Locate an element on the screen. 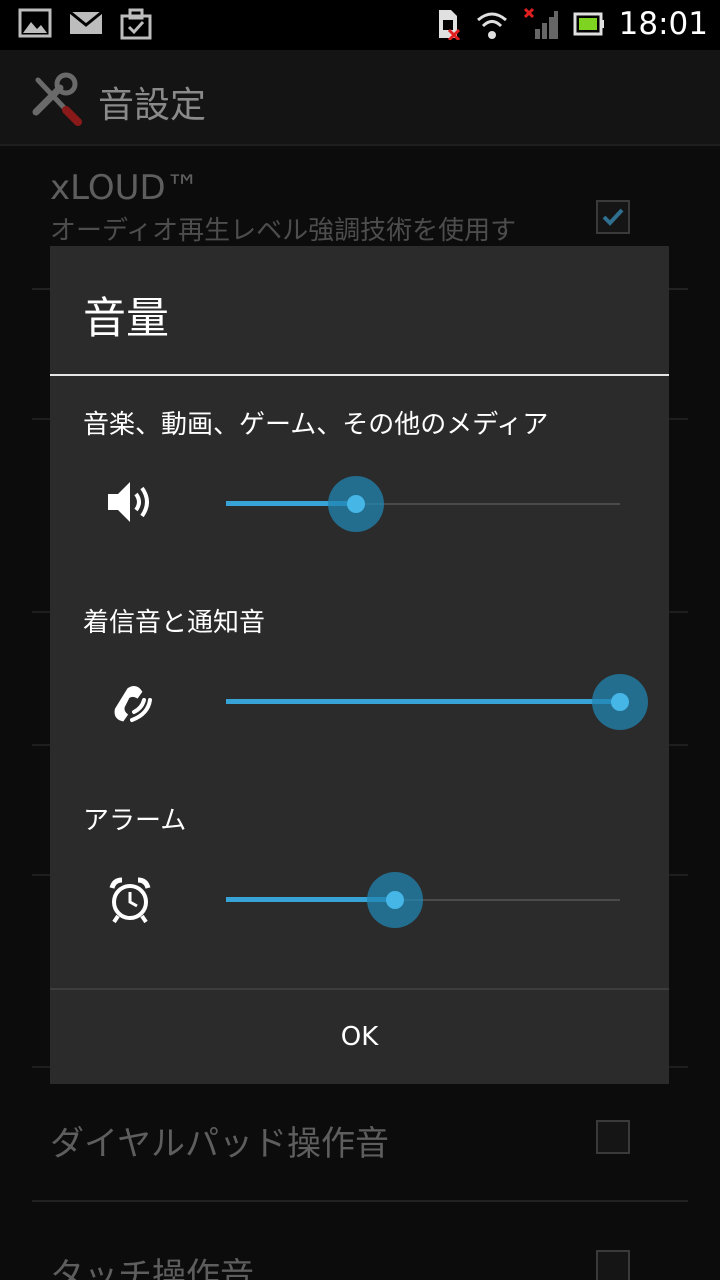  dialog-title-divider is located at coordinates (359, 375).